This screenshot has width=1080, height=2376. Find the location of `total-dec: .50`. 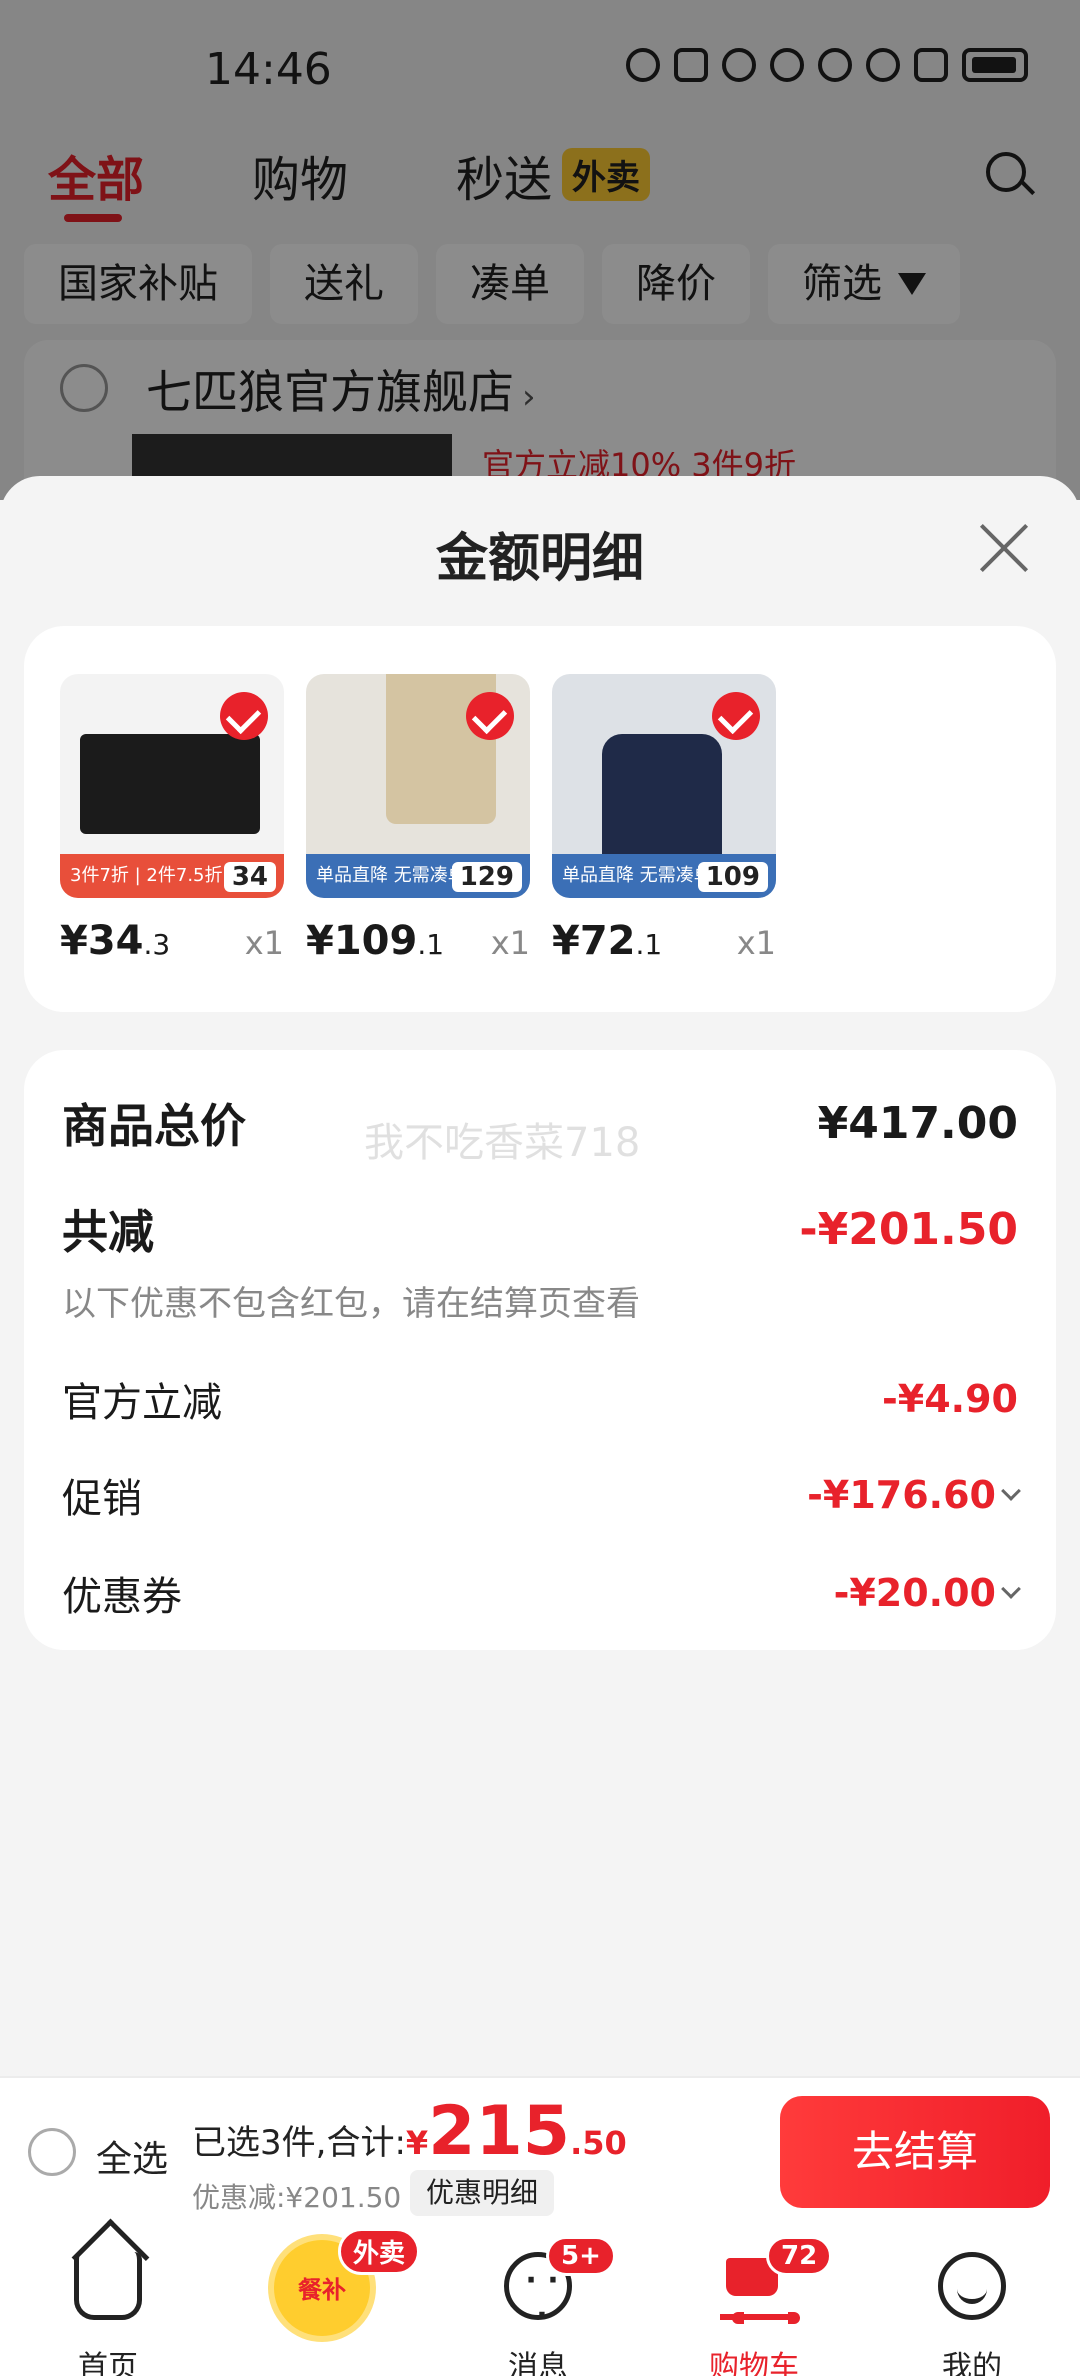

total-dec: .50 is located at coordinates (598, 2143).